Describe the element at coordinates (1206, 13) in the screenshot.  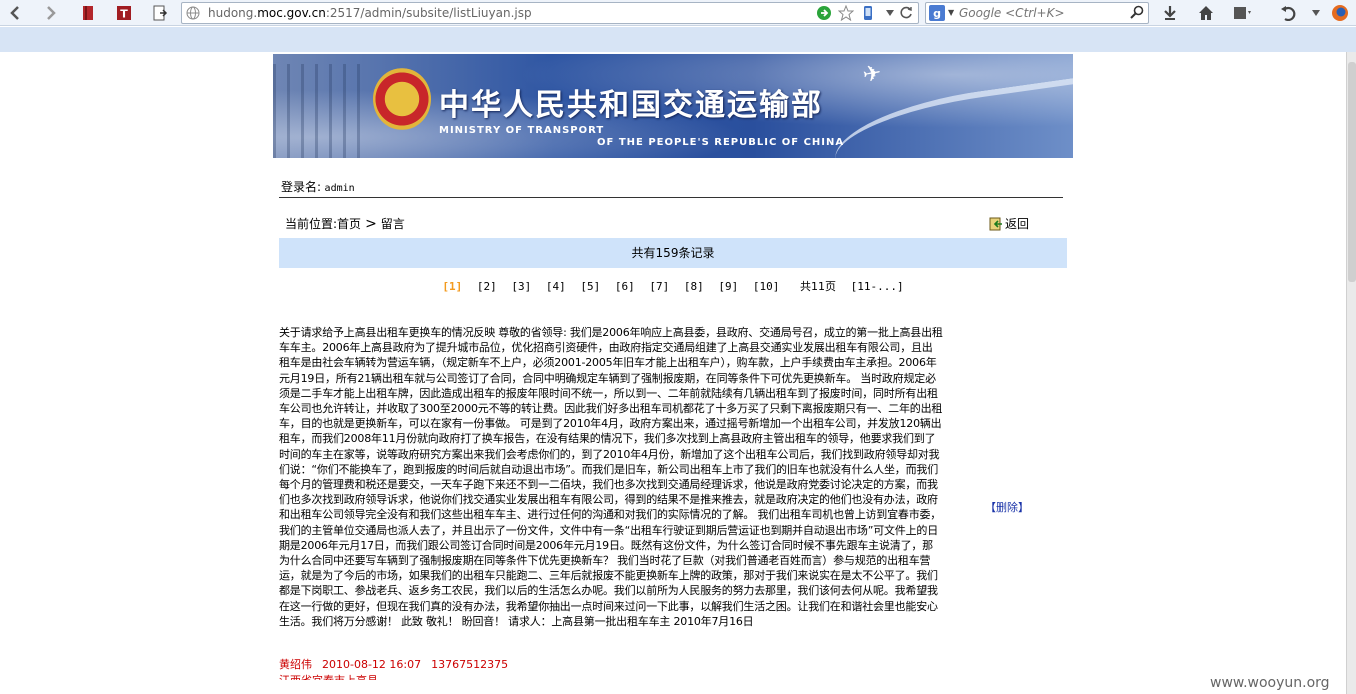
I see `home-icon` at that location.